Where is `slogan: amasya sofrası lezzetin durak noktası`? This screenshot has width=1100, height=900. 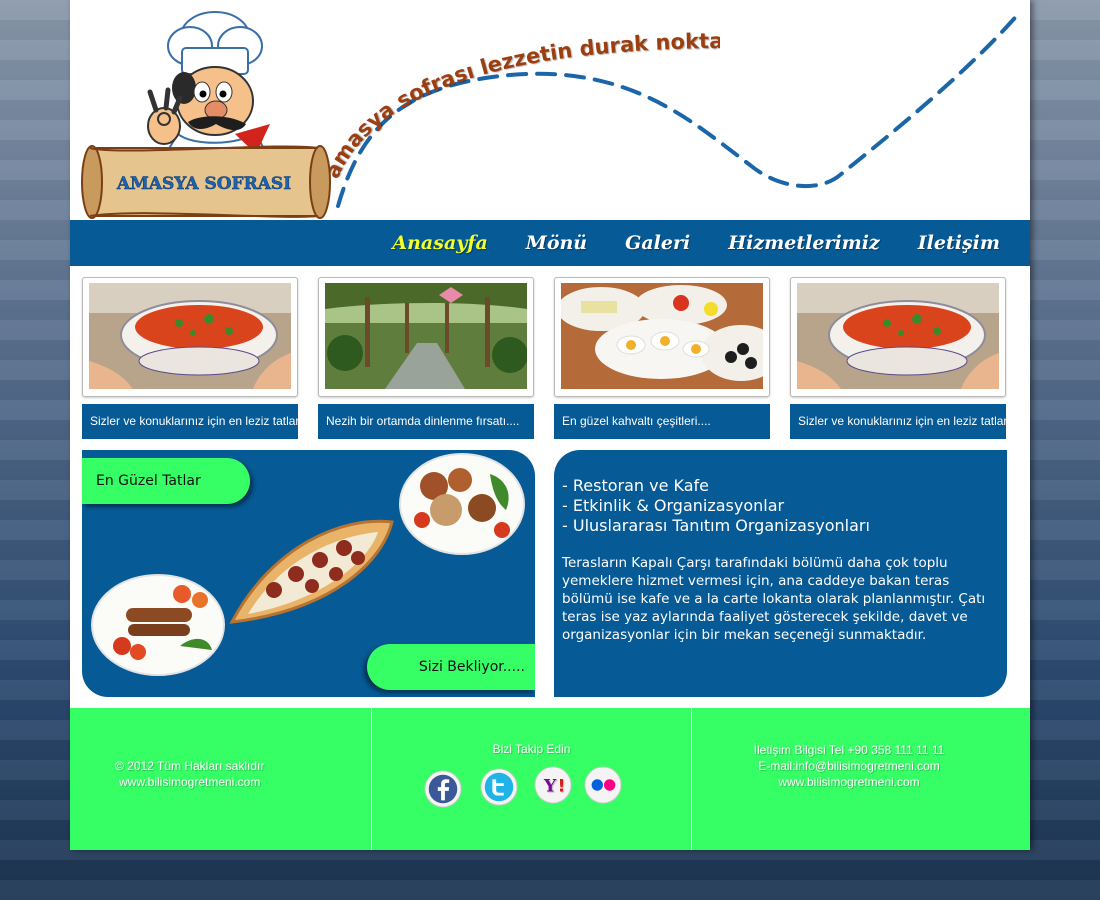
slogan: amasya sofrası lezzetin durak noktası is located at coordinates (520, 101).